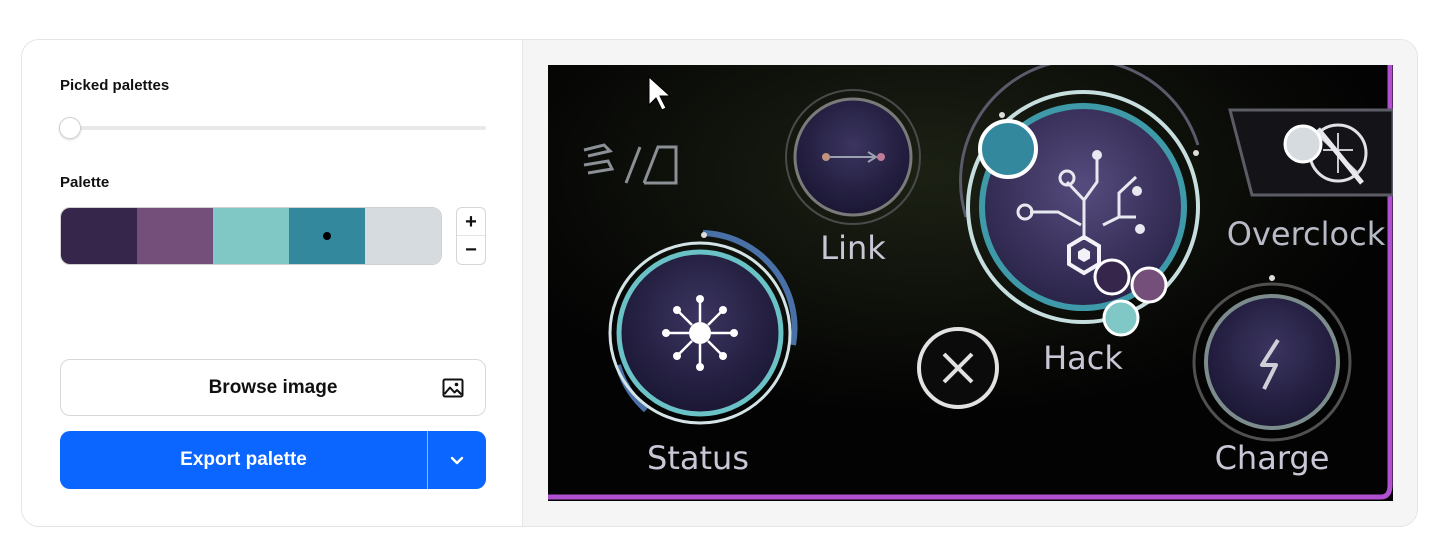  Describe the element at coordinates (471, 222) in the screenshot. I see `add-color-button: +` at that location.